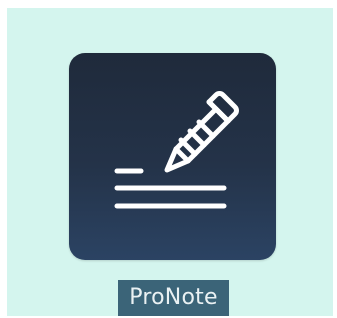 The width and height of the screenshot is (337, 318). I want to click on app-name-label: ProNote, so click(173, 298).